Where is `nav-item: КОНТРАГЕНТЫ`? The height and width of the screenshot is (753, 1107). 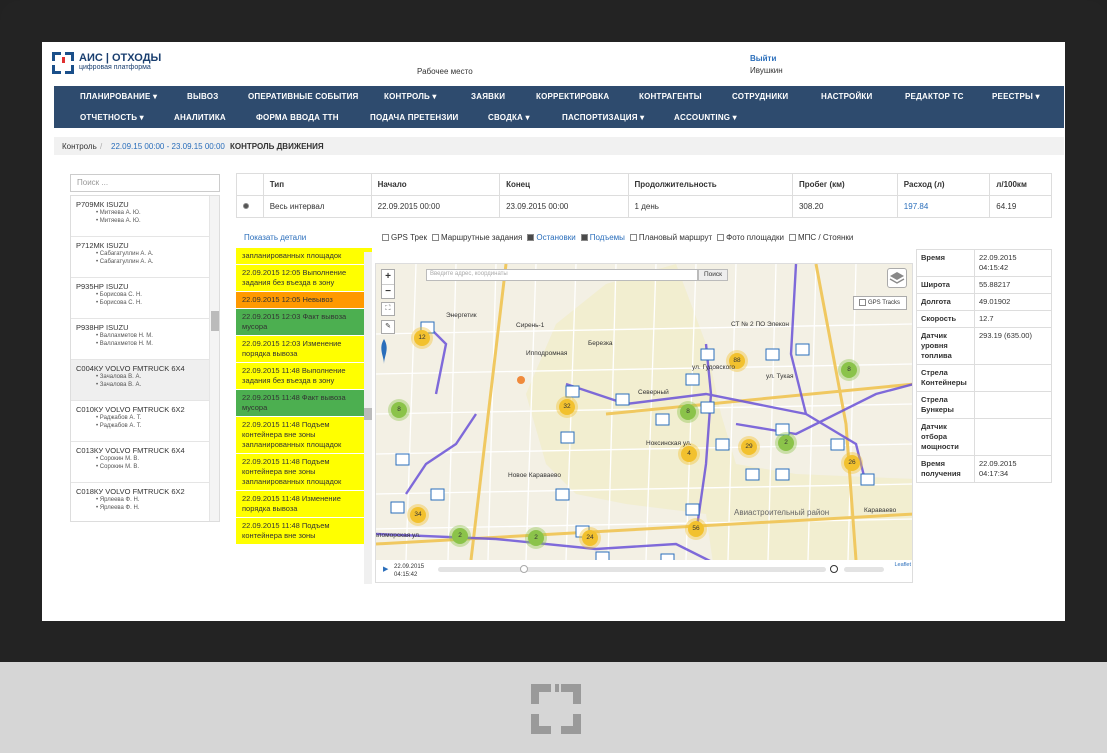
nav-item: КОНТРАГЕНТЫ is located at coordinates (670, 96).